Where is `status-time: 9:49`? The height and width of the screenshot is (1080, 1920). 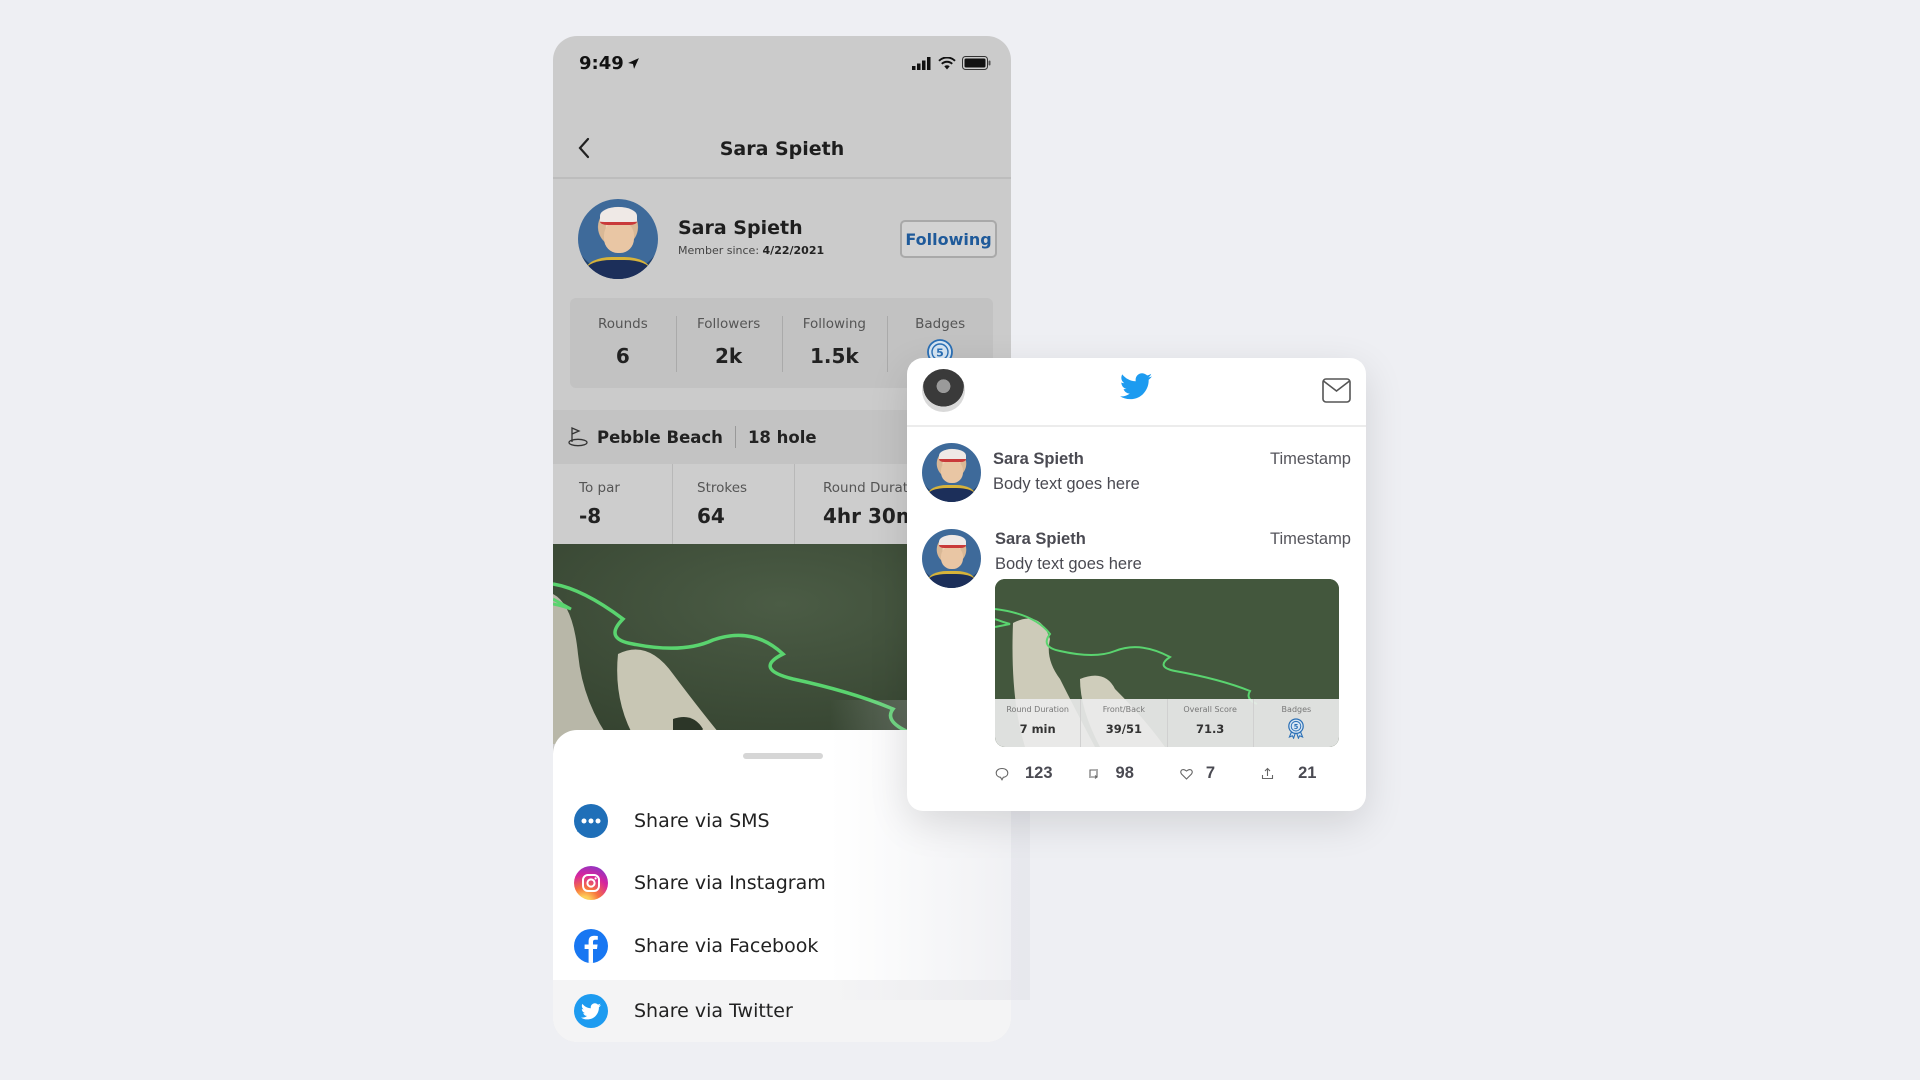
status-time: 9:49 is located at coordinates (609, 63).